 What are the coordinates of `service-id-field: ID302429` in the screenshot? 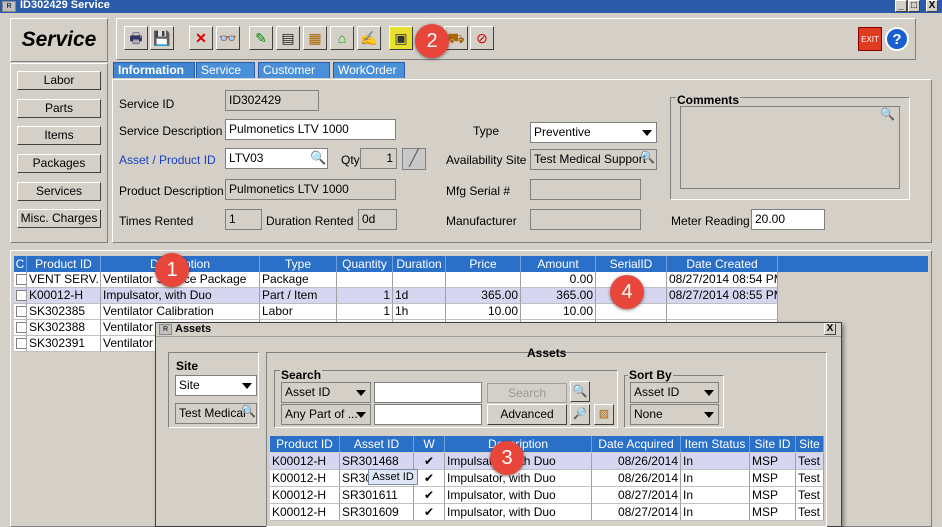 It's located at (272, 100).